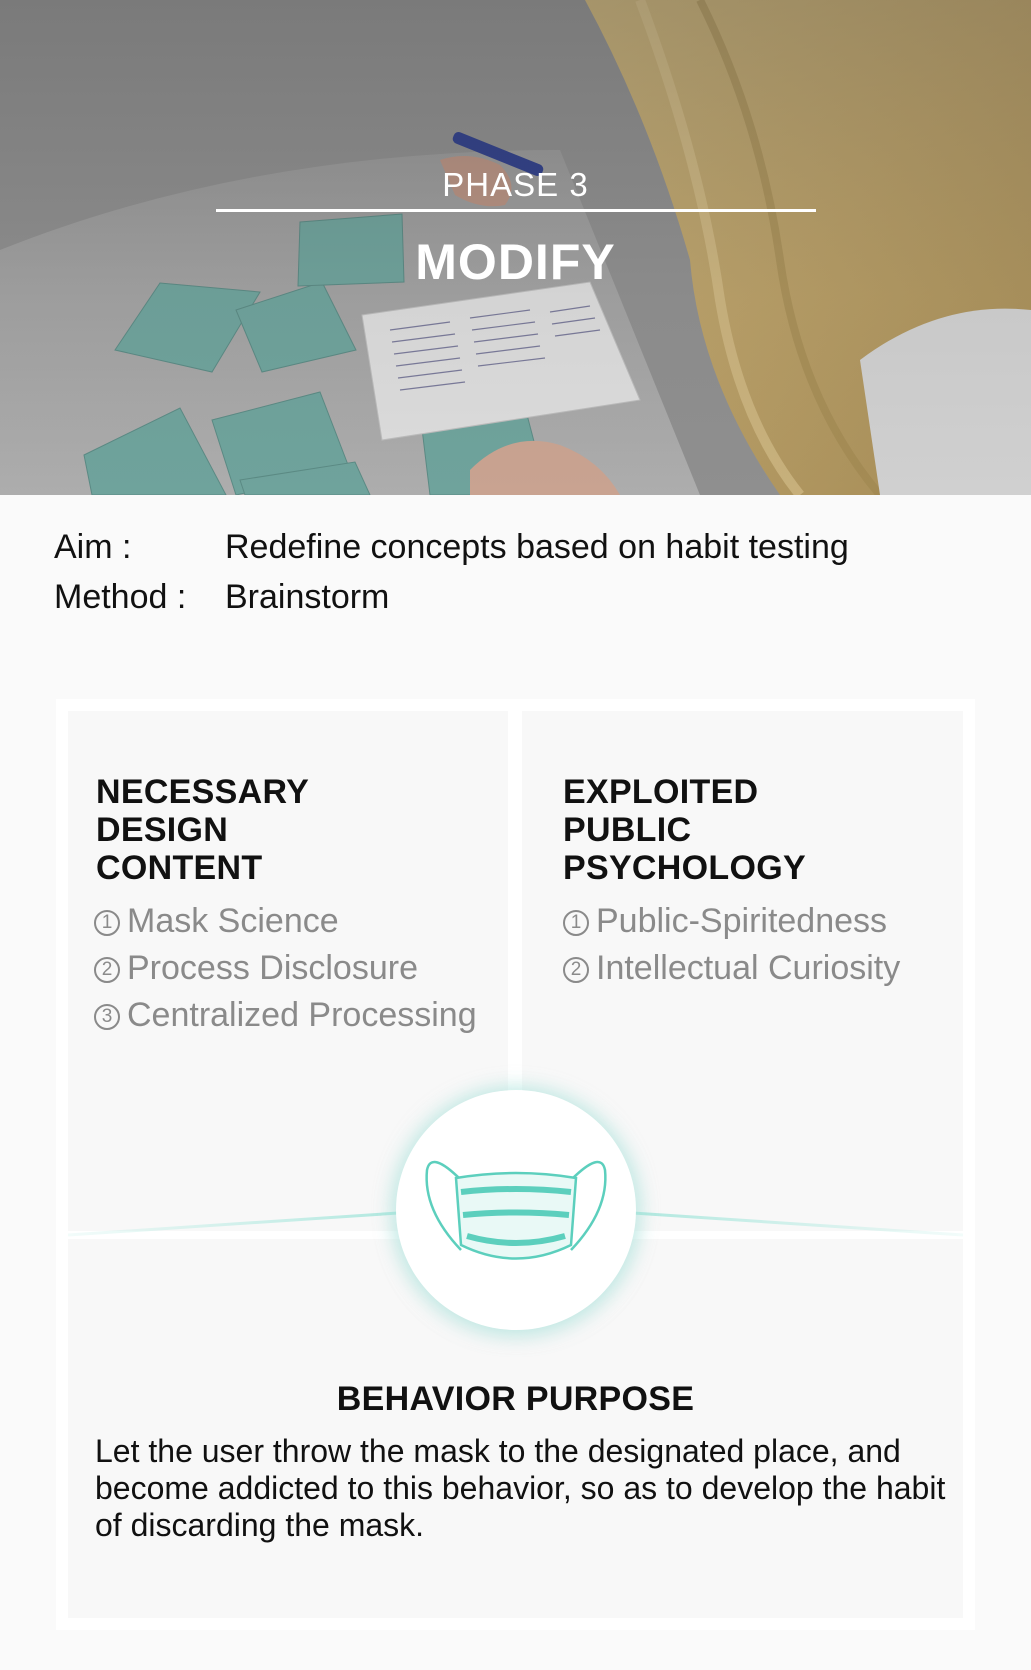  I want to click on necessary-design-content-title: NECESSARY DESIGN CONTENT, so click(202, 830).